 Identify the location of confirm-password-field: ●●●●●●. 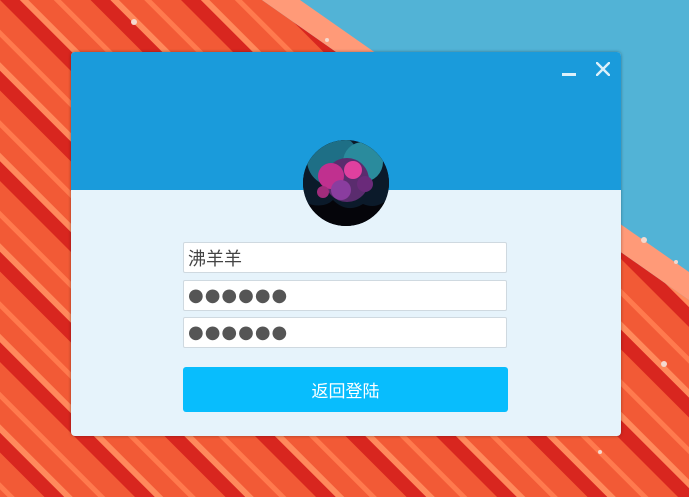
(345, 332).